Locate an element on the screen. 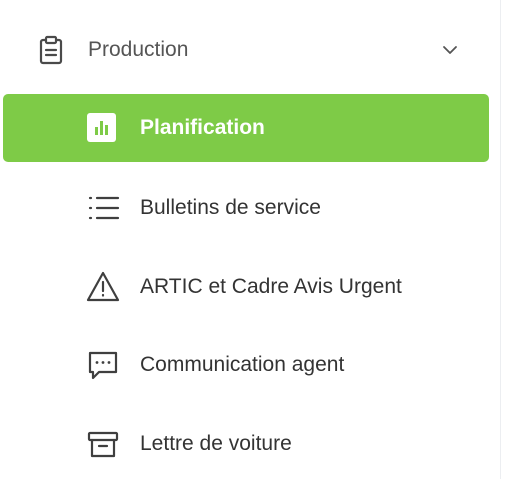 This screenshot has height=479, width=507. message-dots-icon is located at coordinates (103, 365).